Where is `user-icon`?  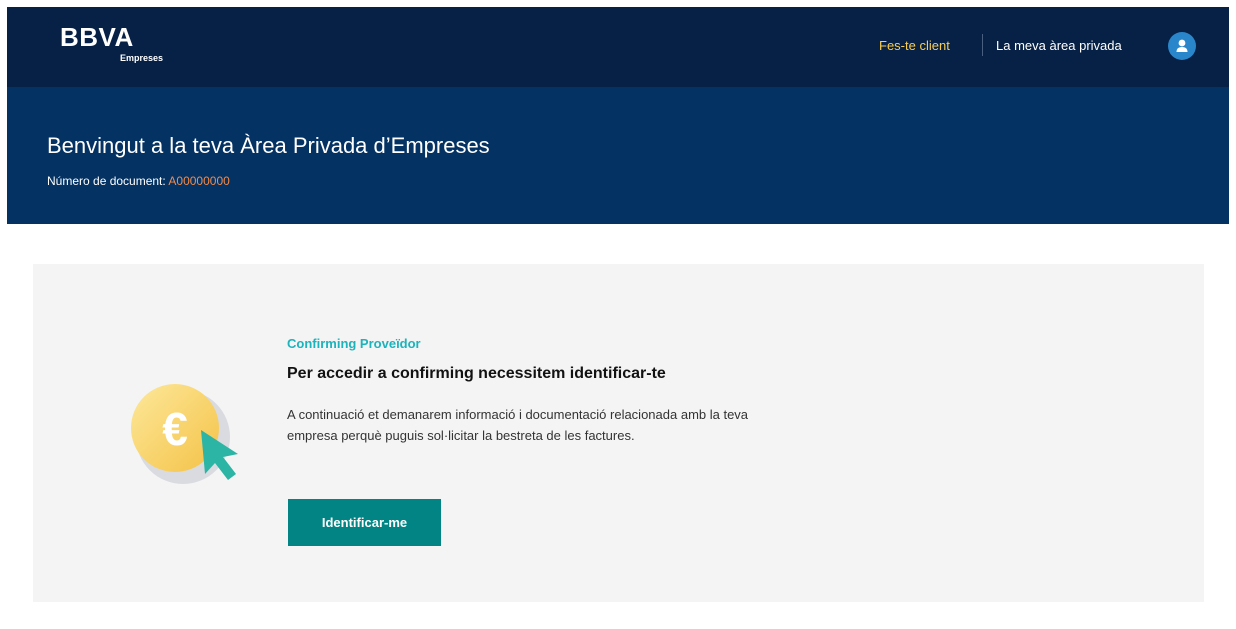
user-icon is located at coordinates (1182, 45).